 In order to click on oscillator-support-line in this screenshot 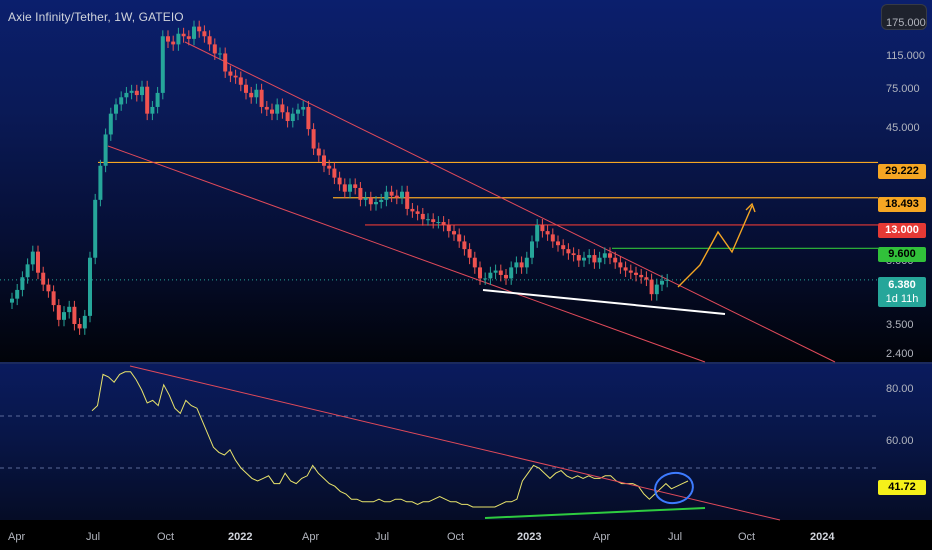, I will do `click(595, 513)`.